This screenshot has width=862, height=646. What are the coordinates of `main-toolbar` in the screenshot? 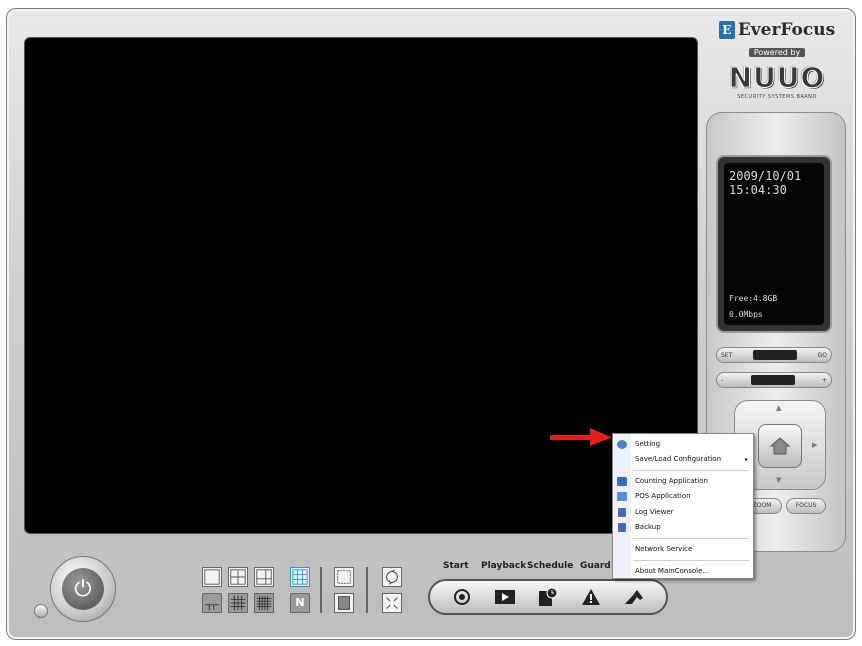 It's located at (548, 597).